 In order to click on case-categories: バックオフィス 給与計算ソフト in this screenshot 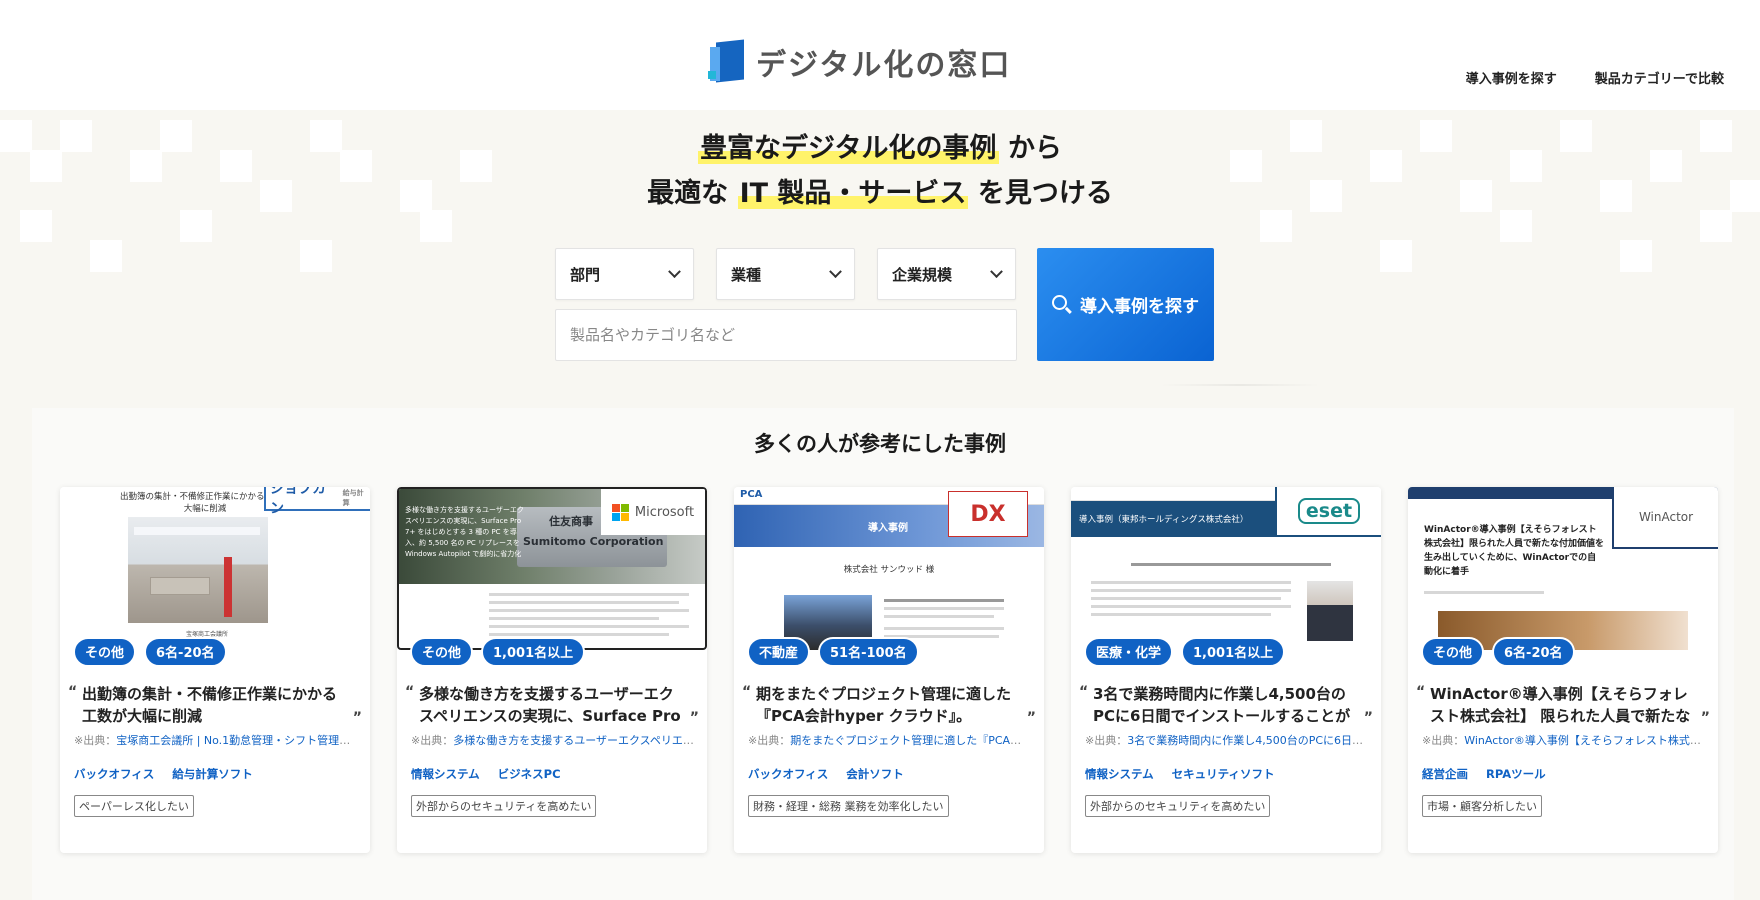, I will do `click(163, 774)`.